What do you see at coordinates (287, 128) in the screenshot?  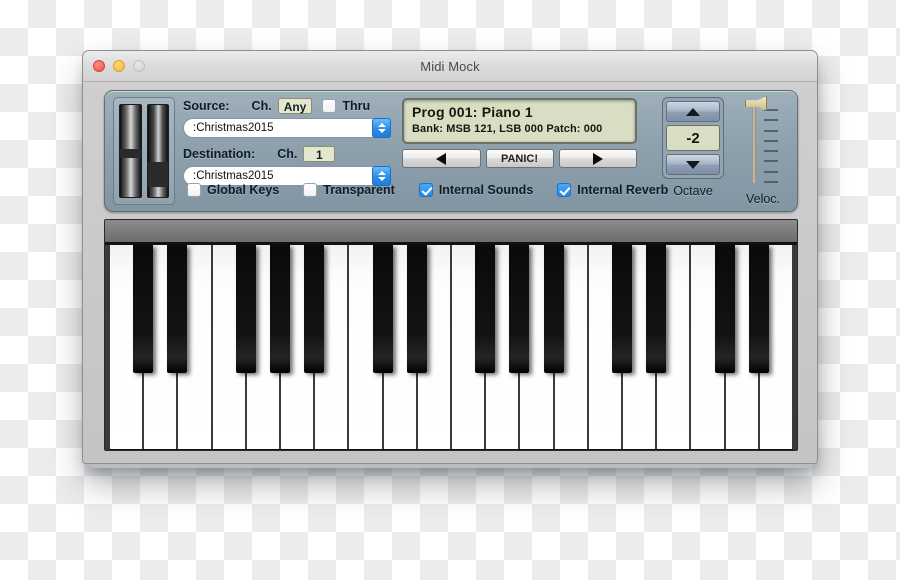 I see `source-device-combobox: :Christmas2015` at bounding box center [287, 128].